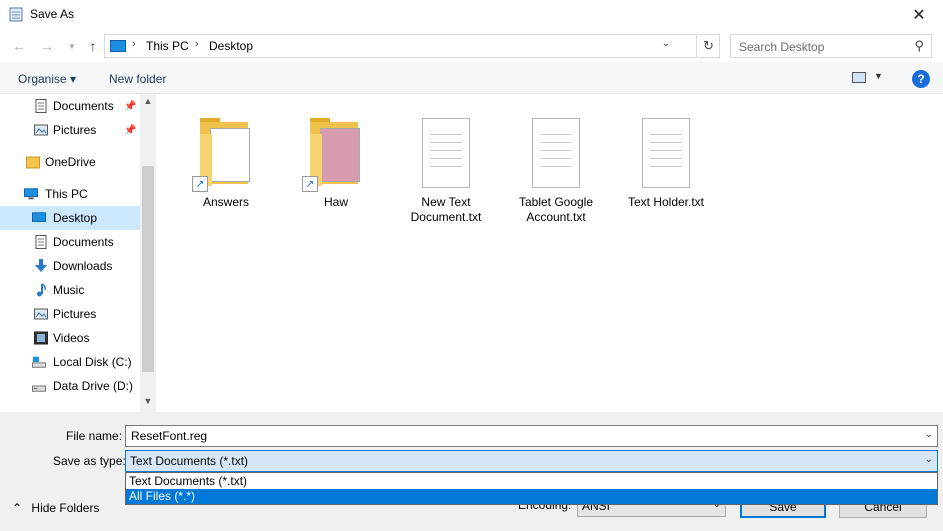 The image size is (943, 531). What do you see at coordinates (94, 436) in the screenshot?
I see `file-name-label: File name:` at bounding box center [94, 436].